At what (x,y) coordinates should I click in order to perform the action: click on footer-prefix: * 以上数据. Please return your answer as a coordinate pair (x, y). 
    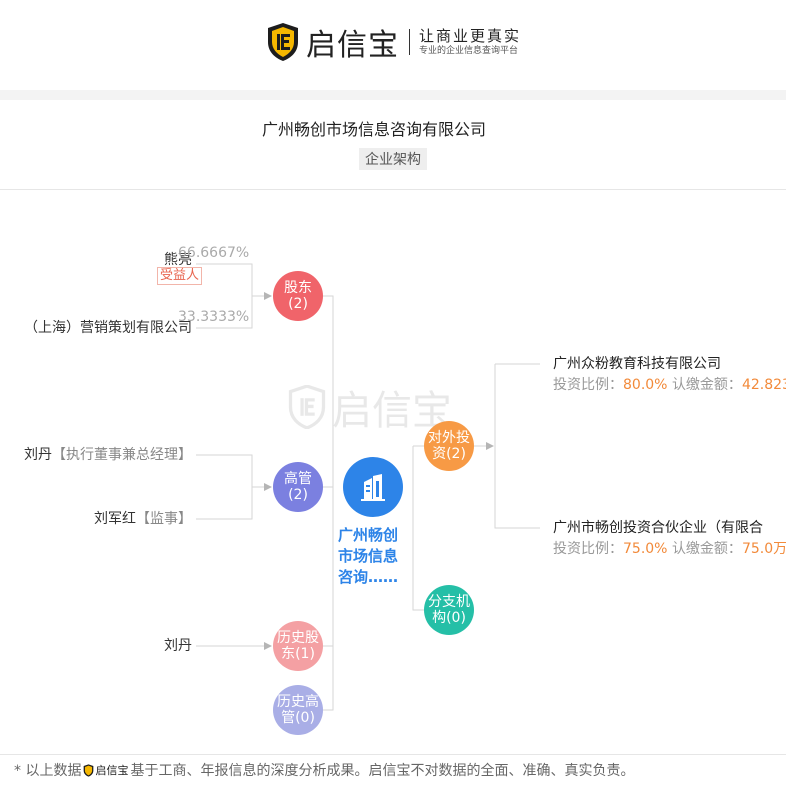
    Looking at the image, I should click on (48, 771).